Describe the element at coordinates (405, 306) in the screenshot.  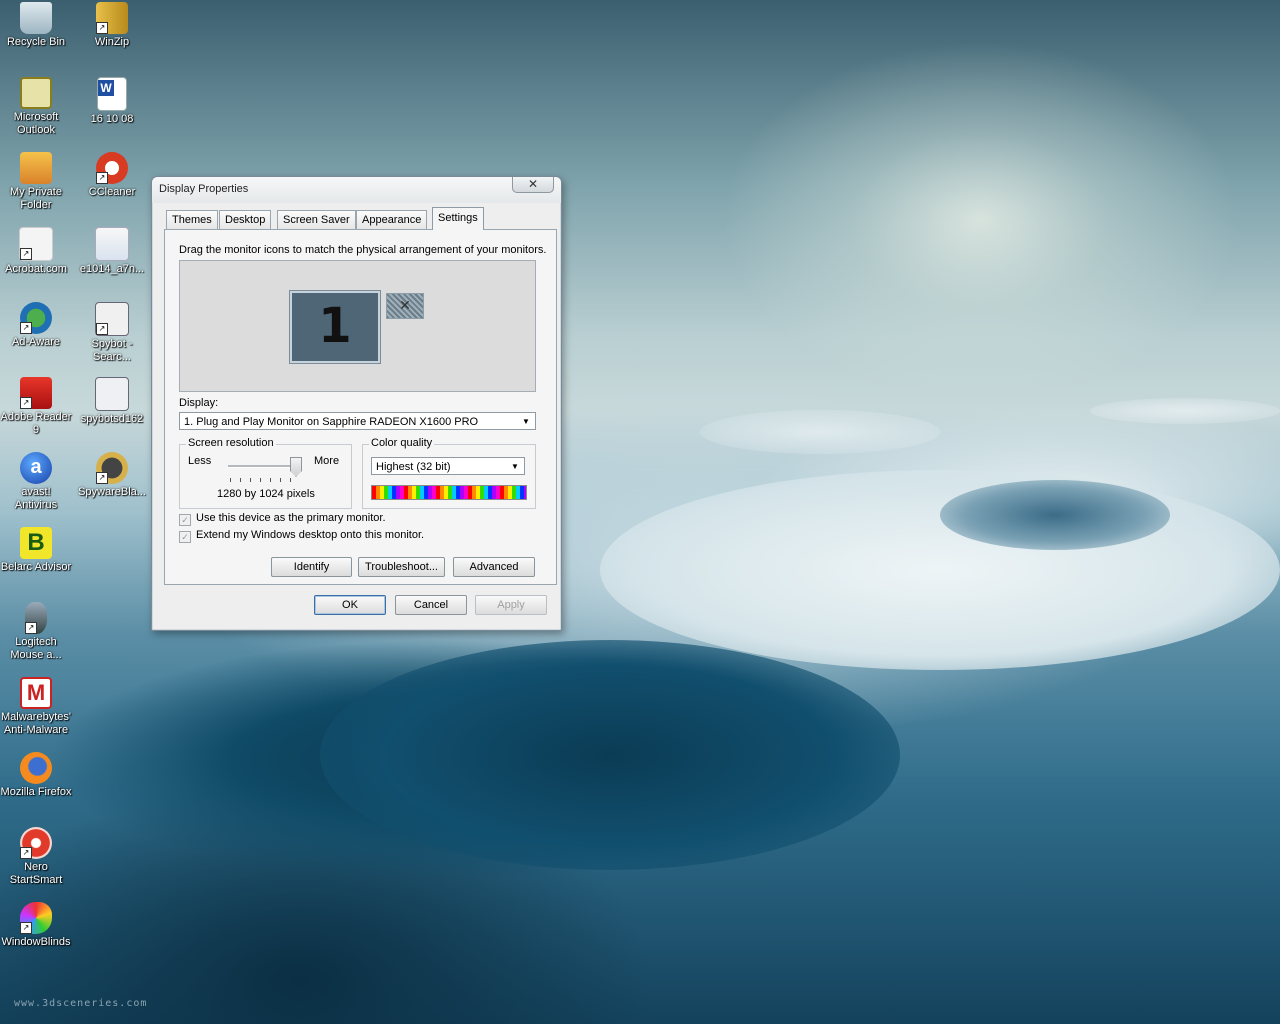
I see `monitor-2-icon: ✕` at that location.